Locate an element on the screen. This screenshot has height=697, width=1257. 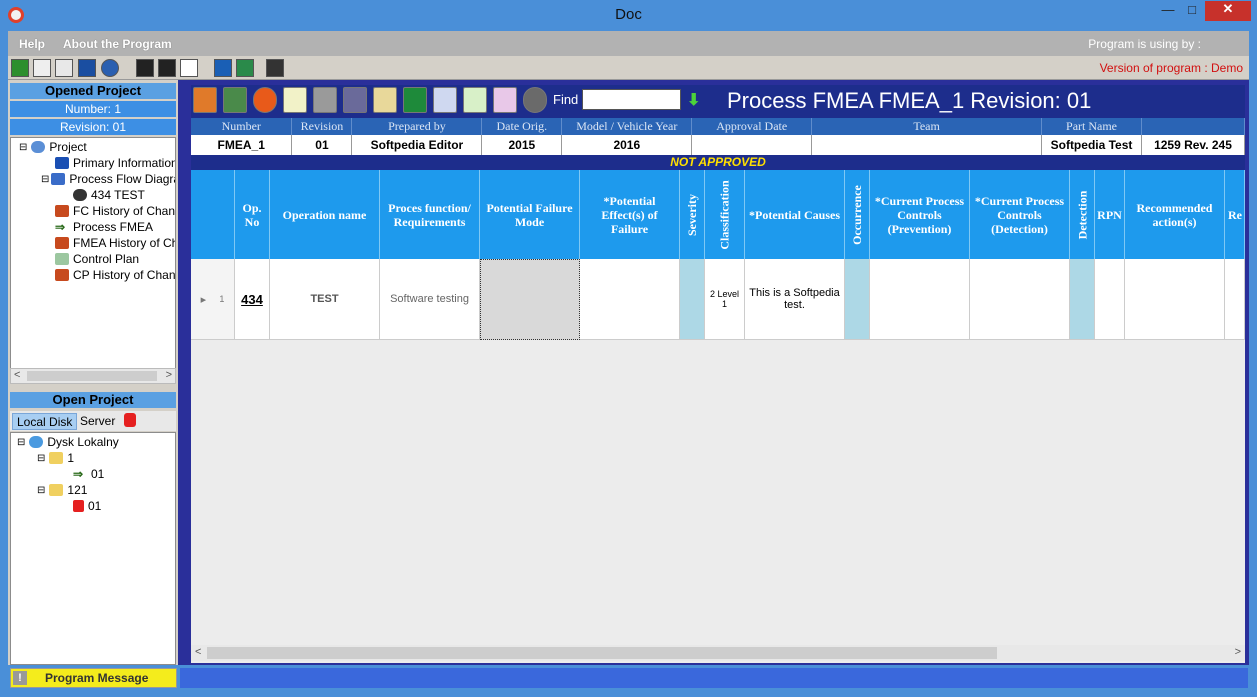
report-r-icon is located at coordinates (145, 68).